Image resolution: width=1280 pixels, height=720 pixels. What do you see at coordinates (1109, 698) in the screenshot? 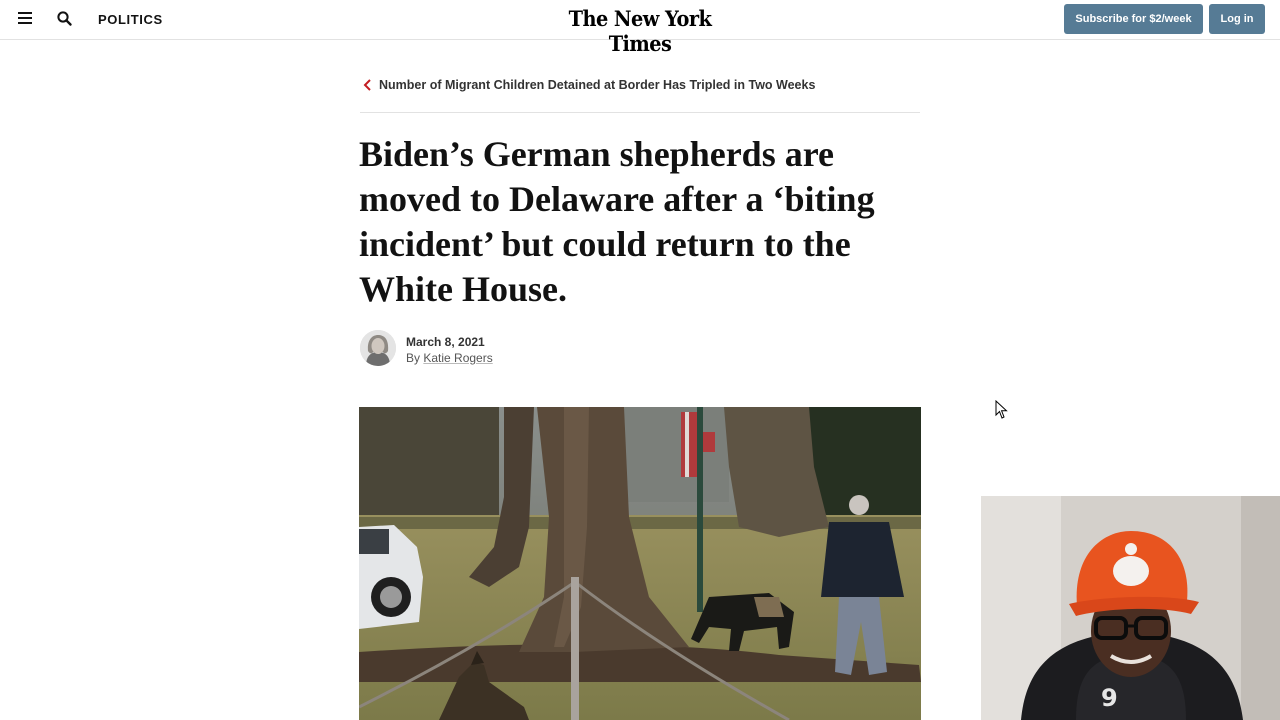
I see `svg-text: 9` at bounding box center [1109, 698].